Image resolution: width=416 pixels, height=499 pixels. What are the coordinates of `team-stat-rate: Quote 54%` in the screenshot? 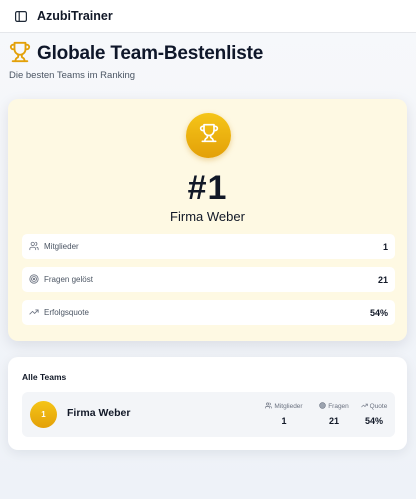 It's located at (374, 414).